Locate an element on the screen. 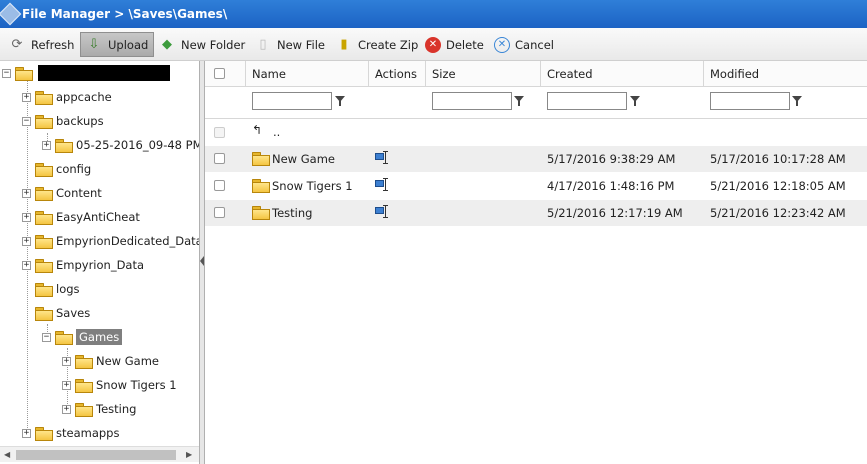 The height and width of the screenshot is (464, 867). tree-root: − is located at coordinates (86, 73).